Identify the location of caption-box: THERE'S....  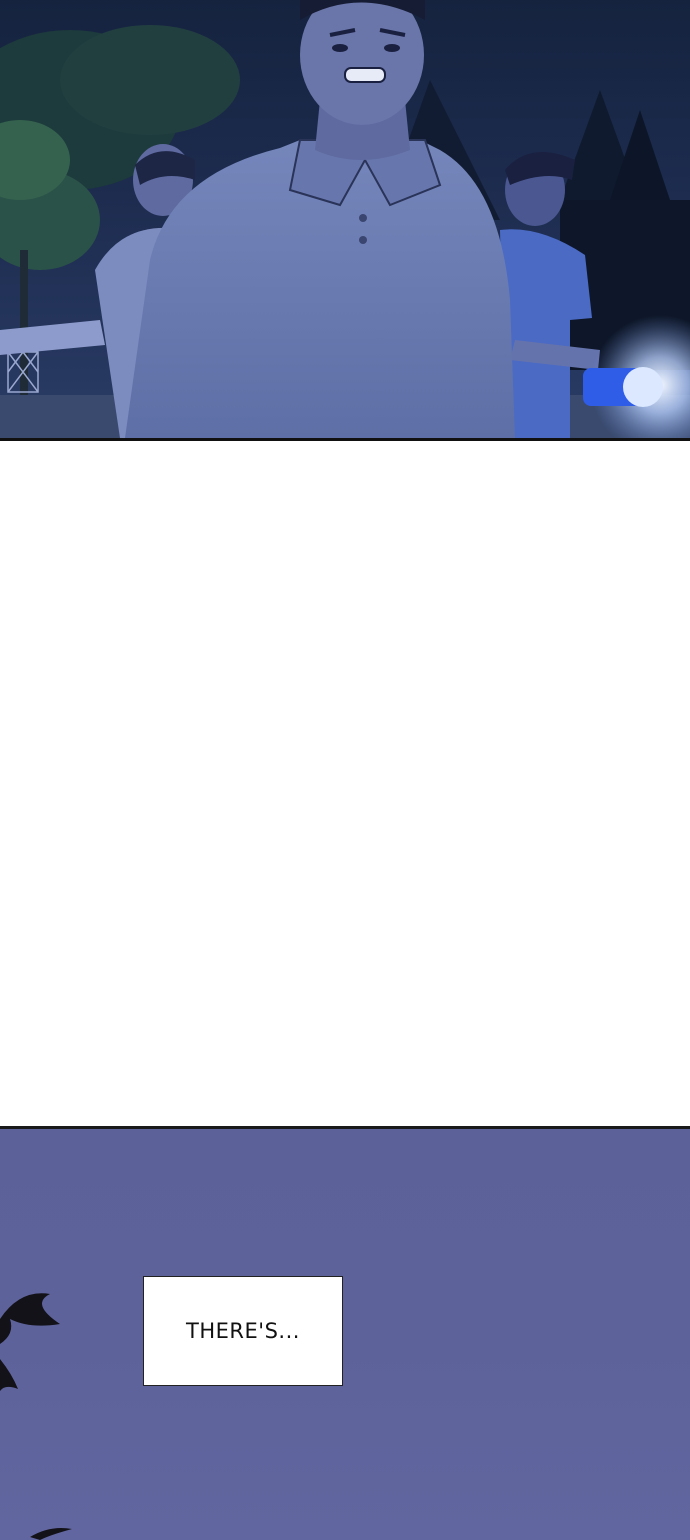
(243, 1331).